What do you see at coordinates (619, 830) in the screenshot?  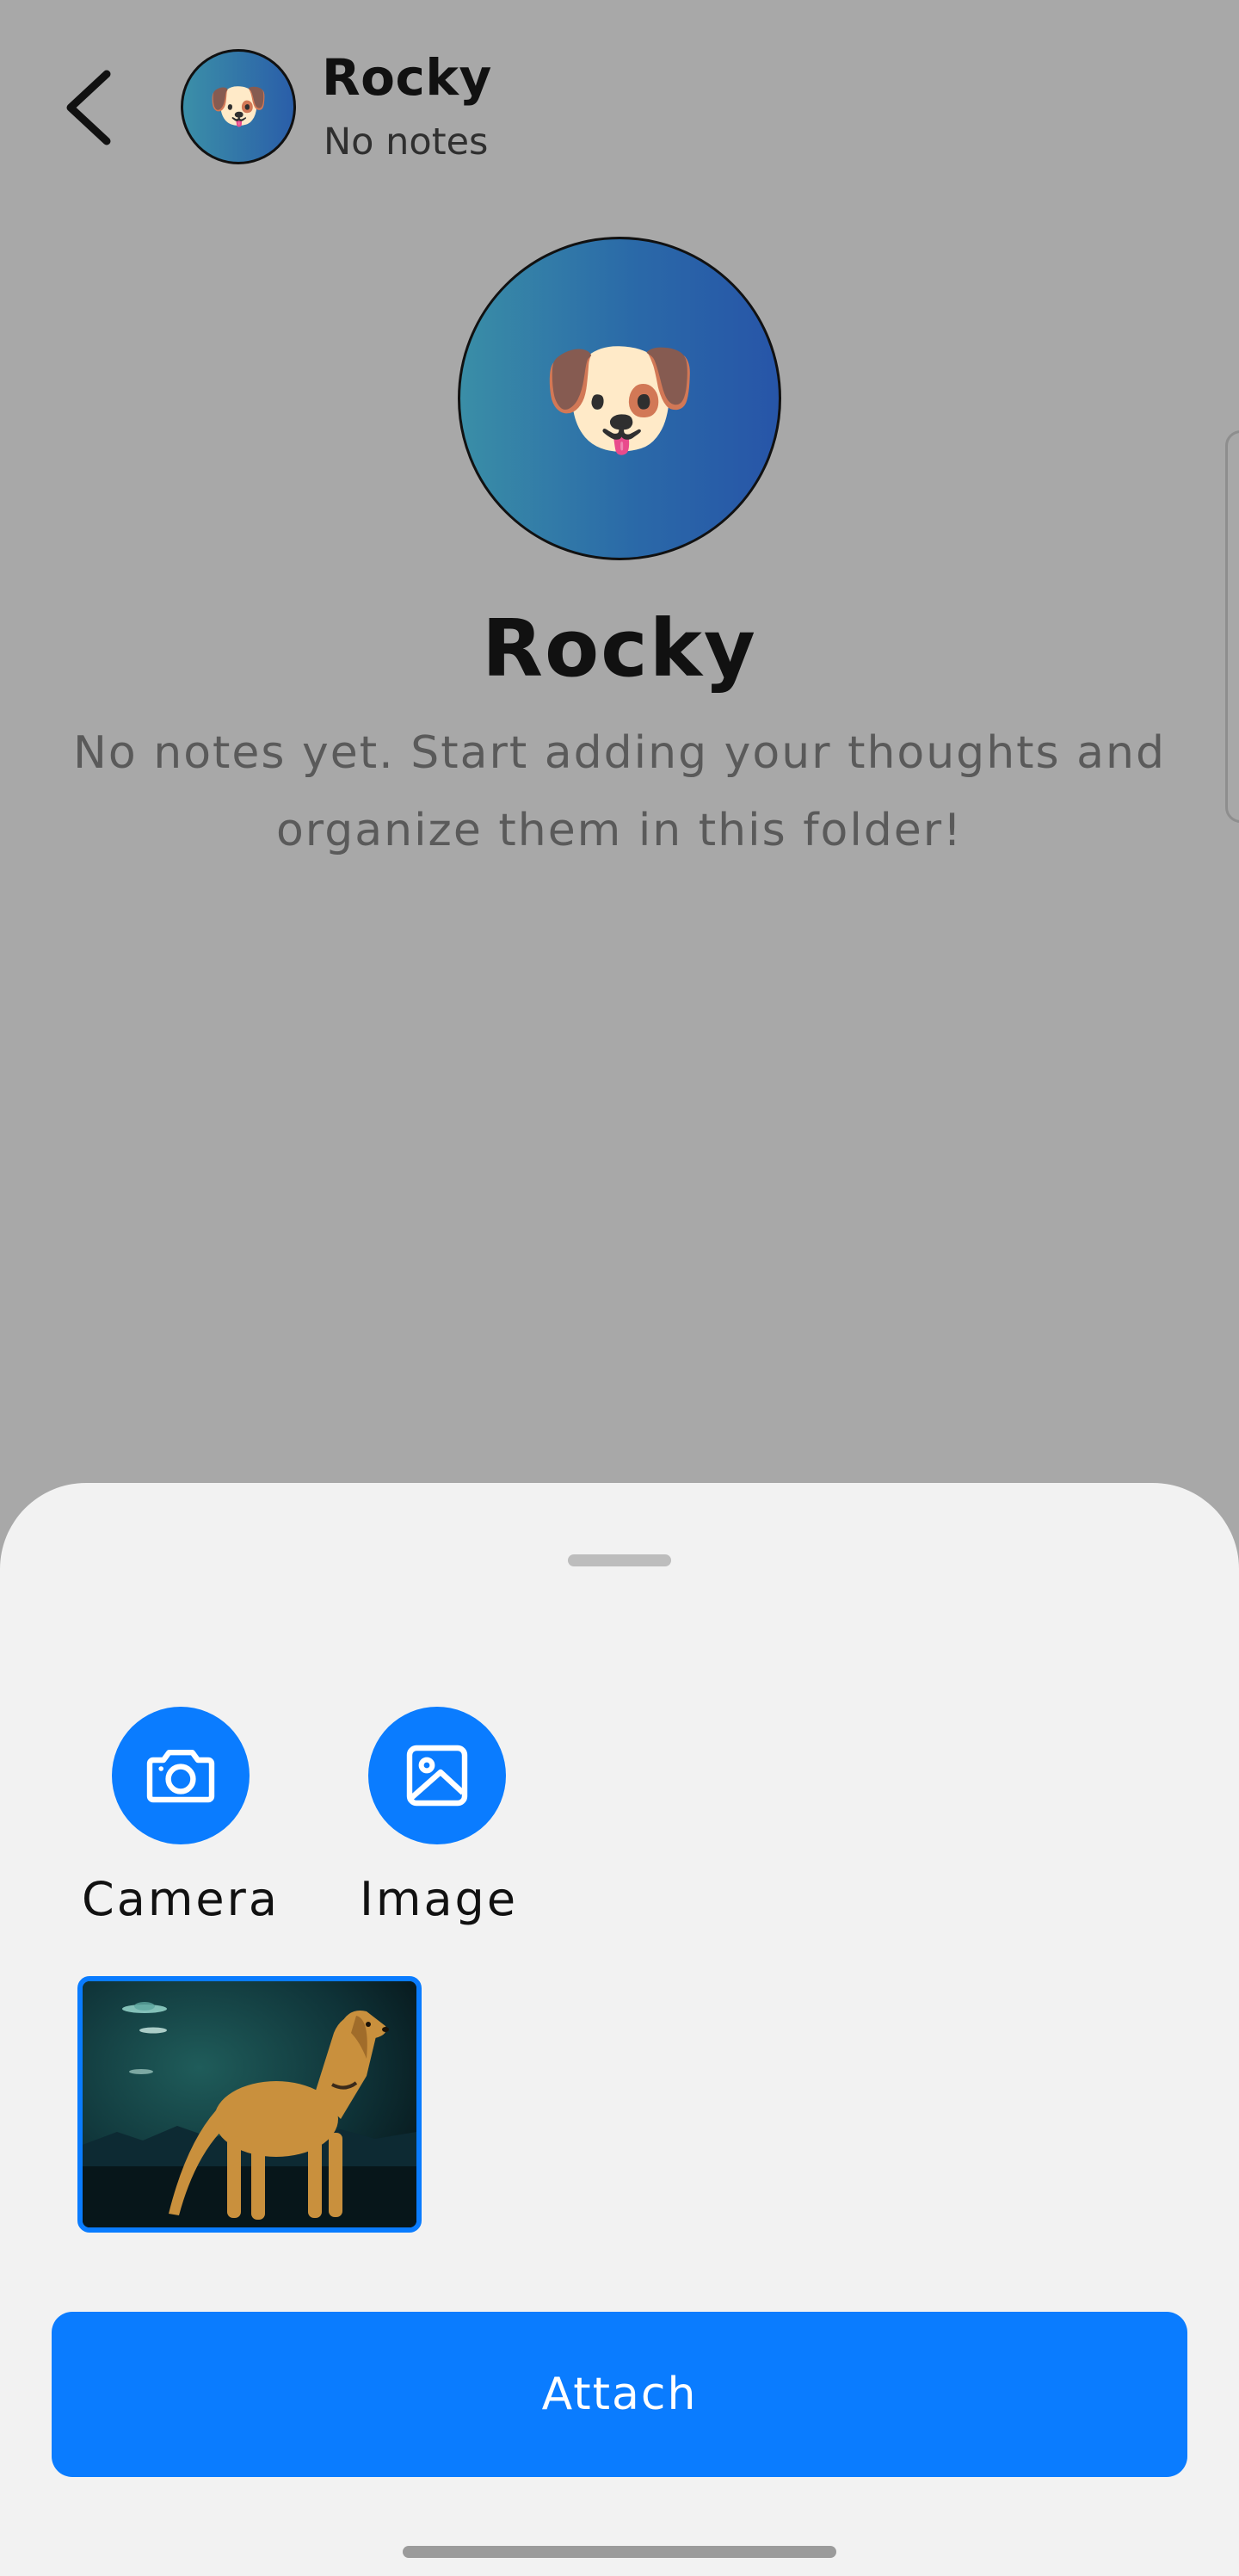 I see `empty-state-line: organize them in this folder!` at bounding box center [619, 830].